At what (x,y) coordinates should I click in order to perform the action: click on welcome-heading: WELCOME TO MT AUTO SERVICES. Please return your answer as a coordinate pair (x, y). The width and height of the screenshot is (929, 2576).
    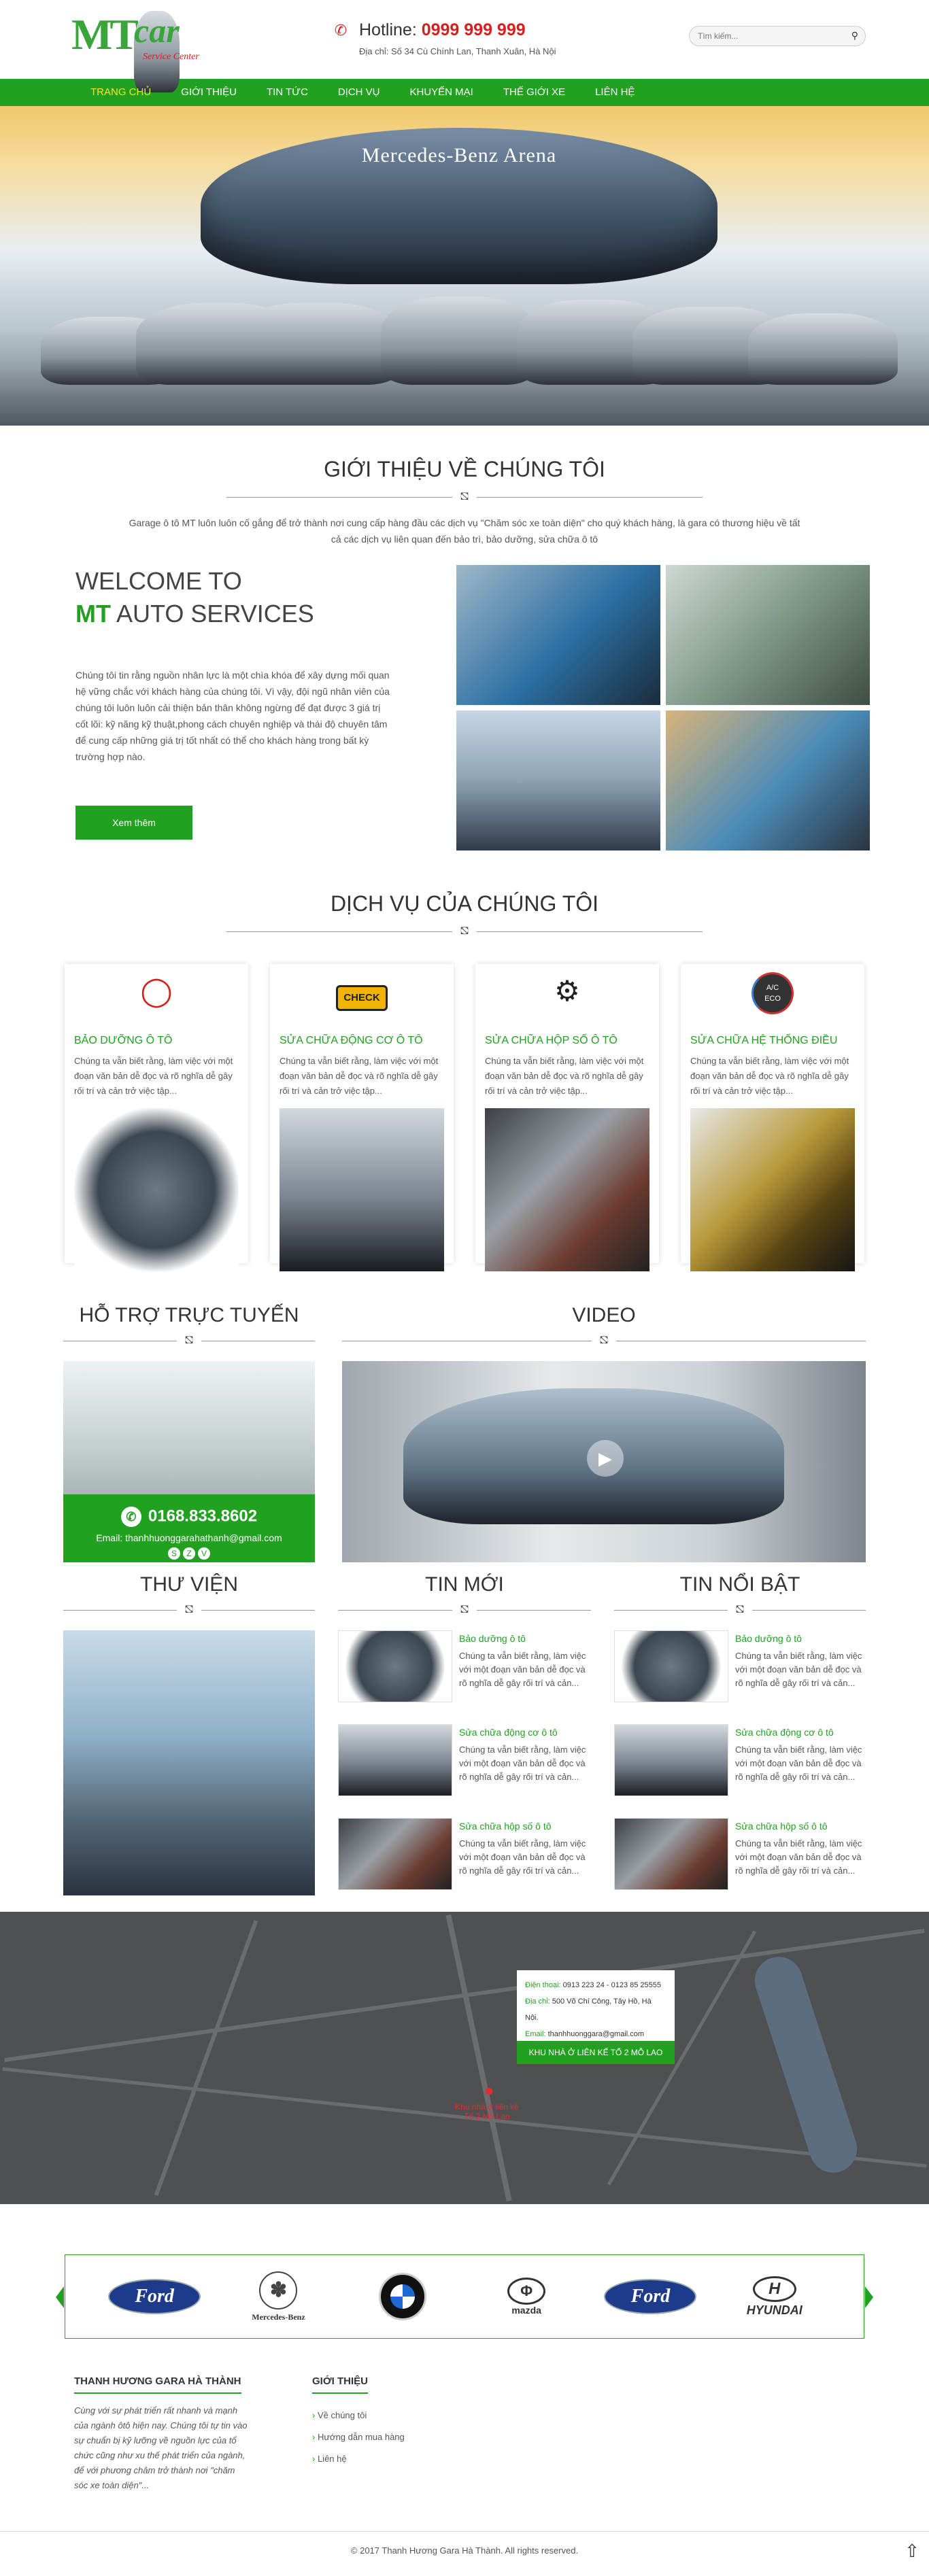
    Looking at the image, I should click on (233, 597).